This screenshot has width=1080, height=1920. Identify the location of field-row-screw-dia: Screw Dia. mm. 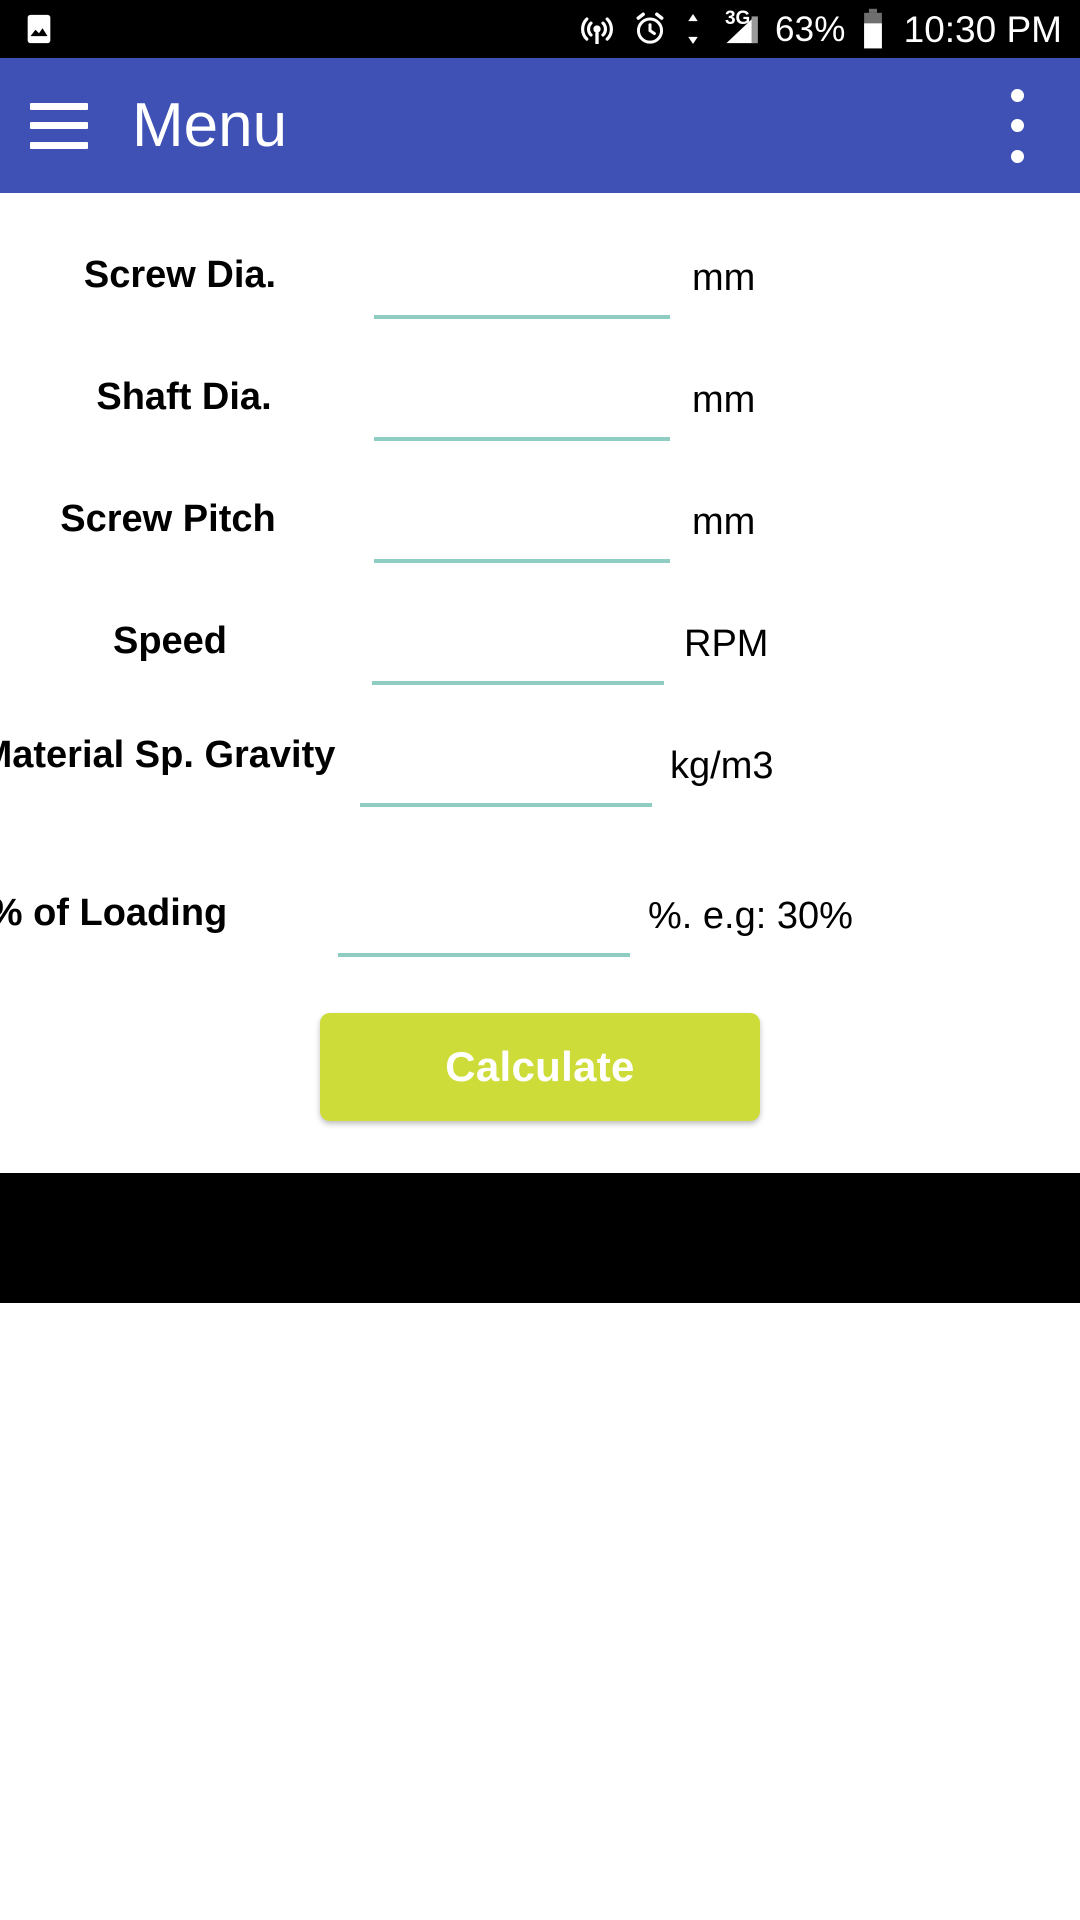
(540, 284).